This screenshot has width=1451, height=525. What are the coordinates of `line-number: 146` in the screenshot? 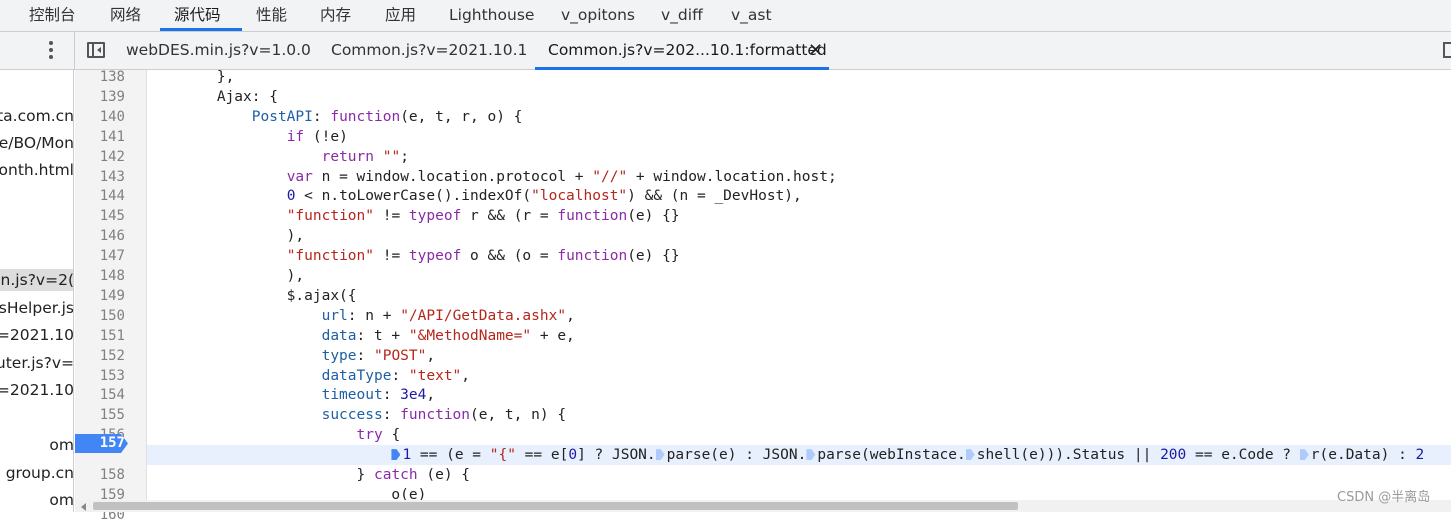 It's located at (100, 236).